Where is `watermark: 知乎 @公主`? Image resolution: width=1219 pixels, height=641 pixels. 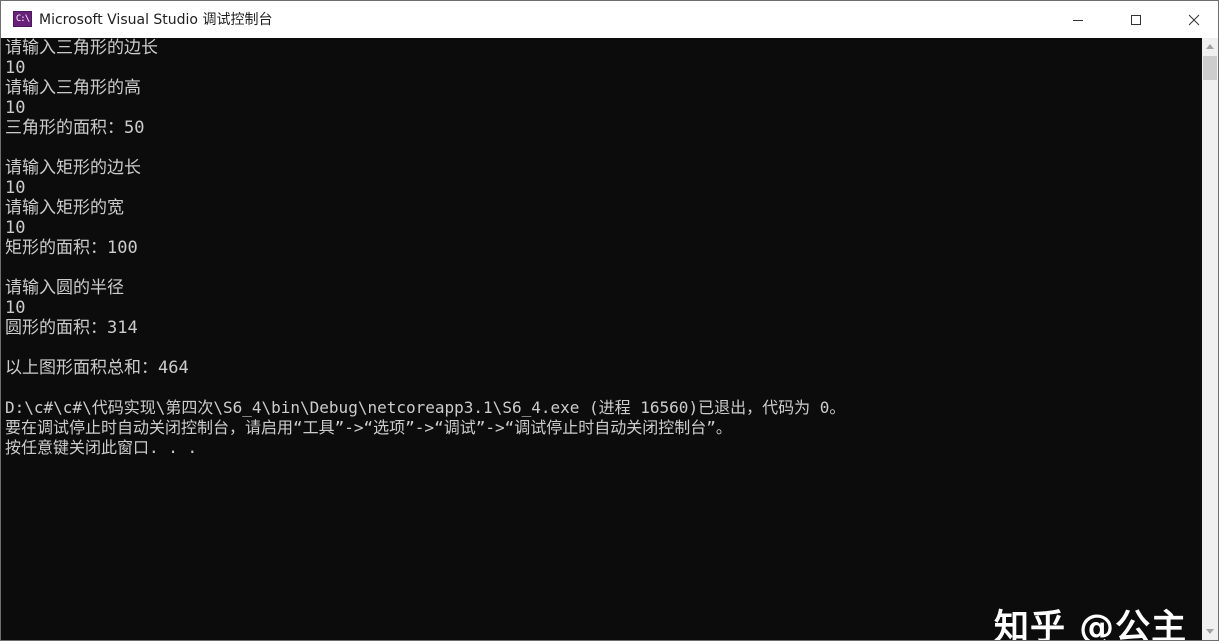
watermark: 知乎 @公主 is located at coordinates (1091, 624).